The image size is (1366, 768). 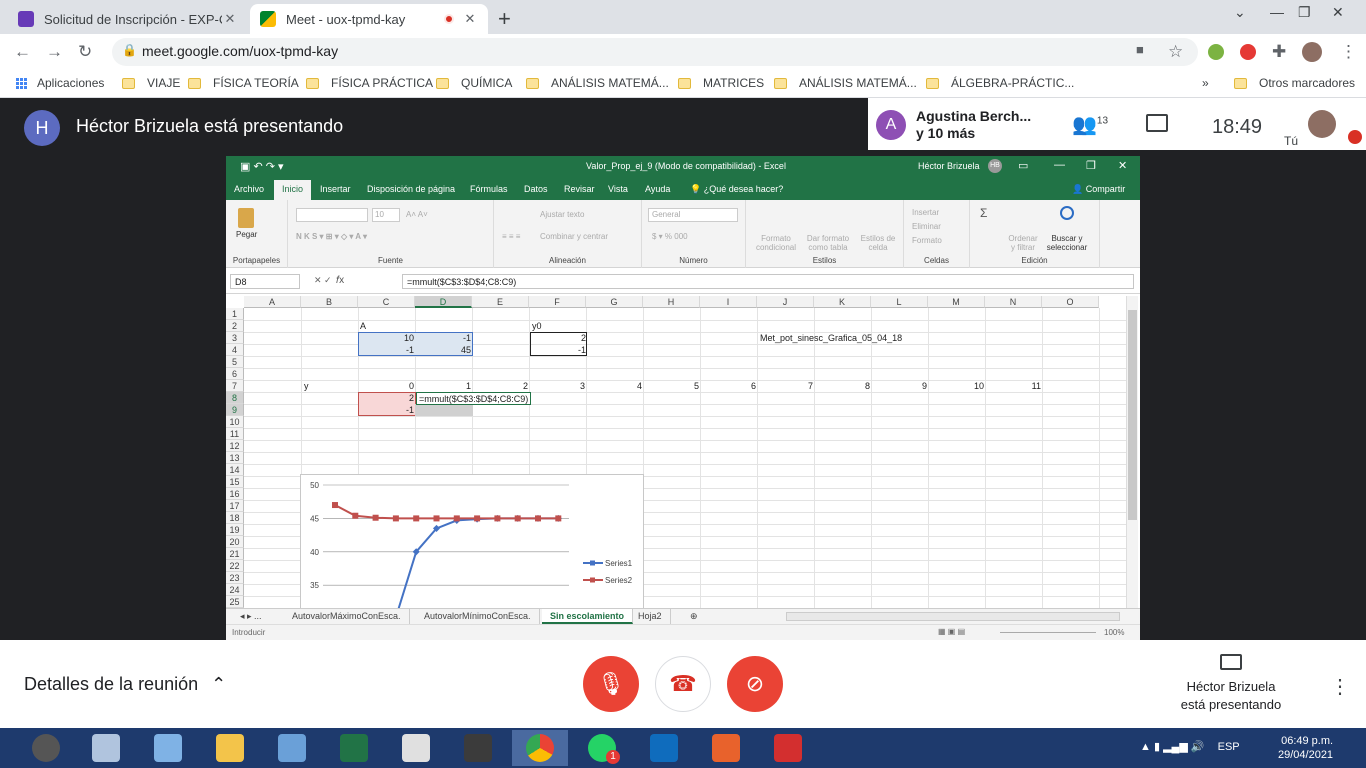 What do you see at coordinates (693, 215) in the screenshot?
I see `number-format-box: General` at bounding box center [693, 215].